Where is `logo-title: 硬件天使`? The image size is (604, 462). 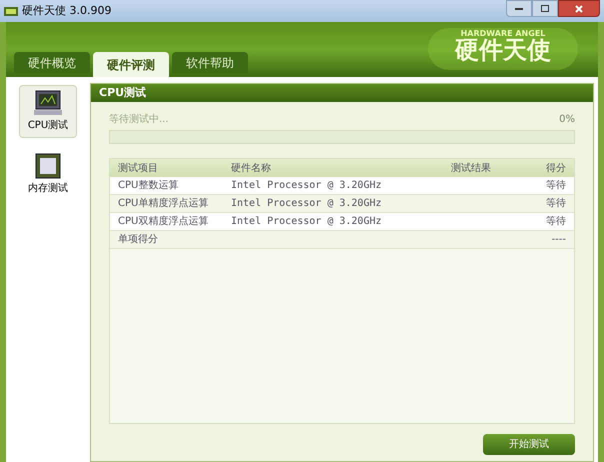
logo-title: 硬件天使 is located at coordinates (503, 50).